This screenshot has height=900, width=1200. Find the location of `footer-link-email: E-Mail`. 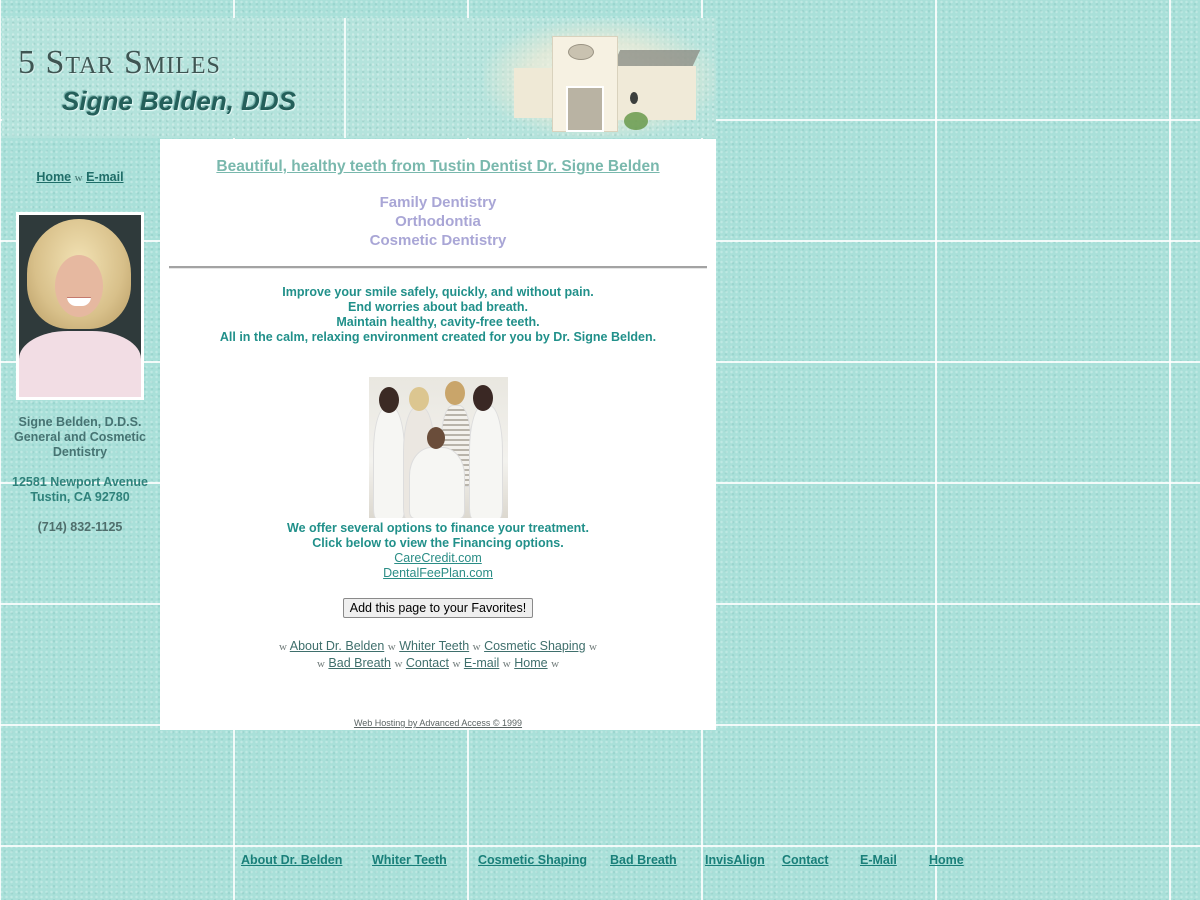

footer-link-email: E-Mail is located at coordinates (878, 860).